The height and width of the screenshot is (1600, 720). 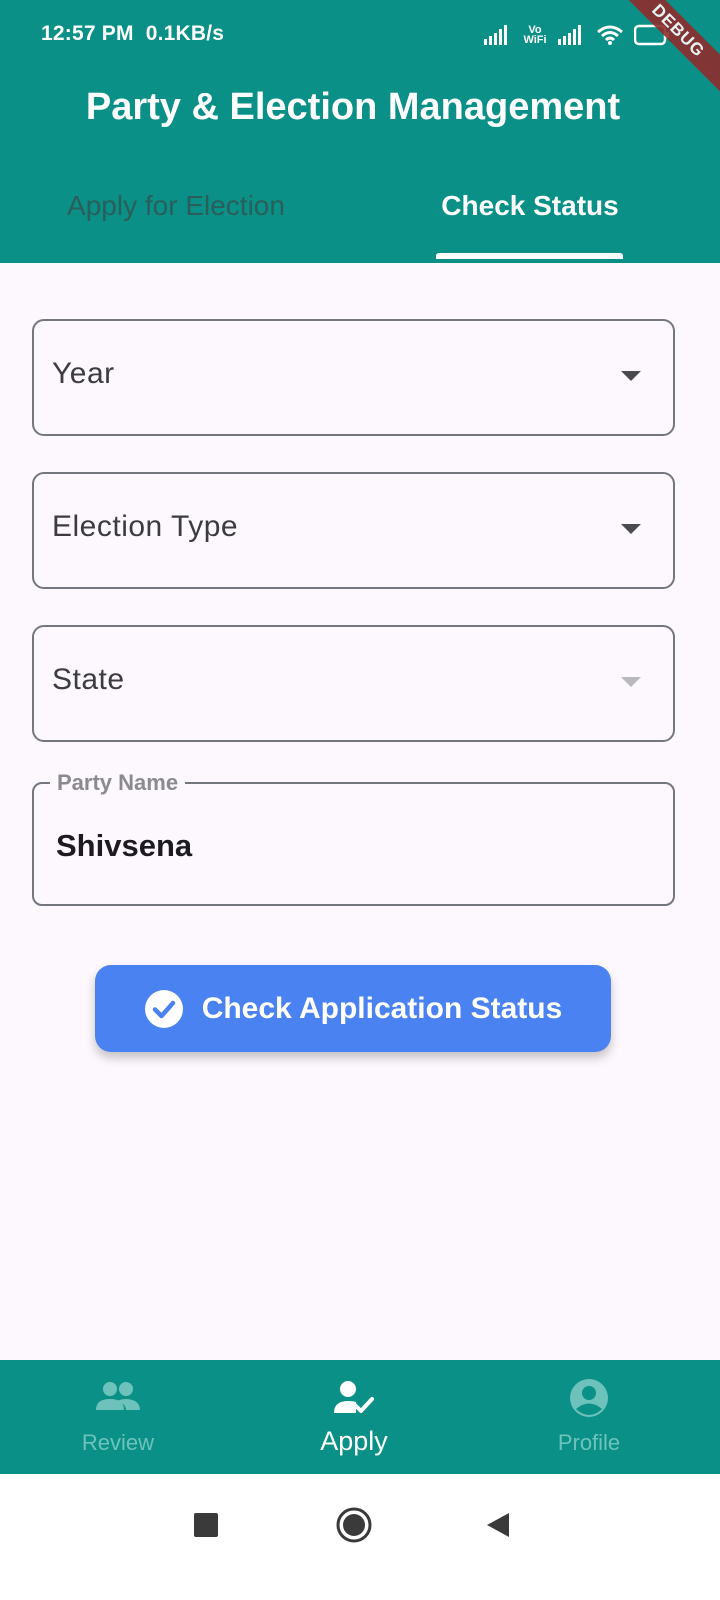 What do you see at coordinates (185, 33) in the screenshot?
I see `network-speed: 0.1KB/s` at bounding box center [185, 33].